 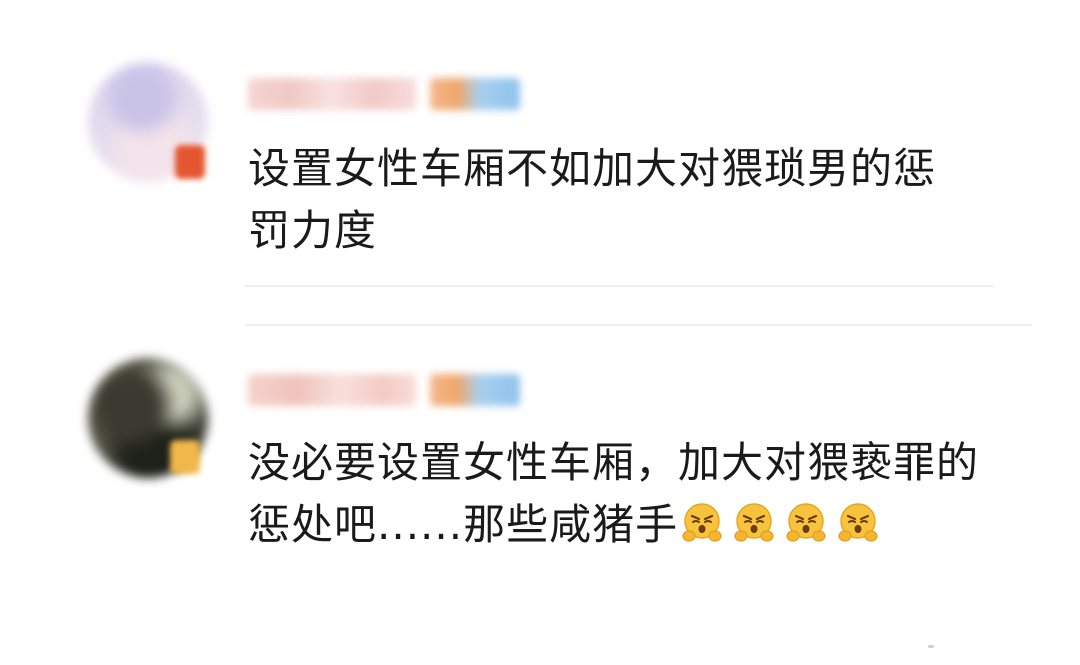 What do you see at coordinates (931, 646) in the screenshot?
I see `scroll-indicator` at bounding box center [931, 646].